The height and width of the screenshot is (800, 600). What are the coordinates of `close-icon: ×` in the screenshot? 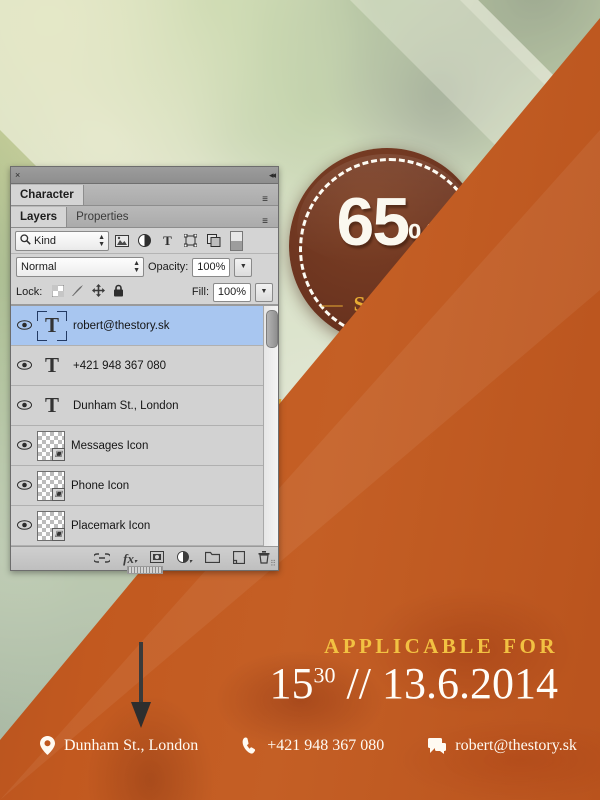 It's located at (17, 175).